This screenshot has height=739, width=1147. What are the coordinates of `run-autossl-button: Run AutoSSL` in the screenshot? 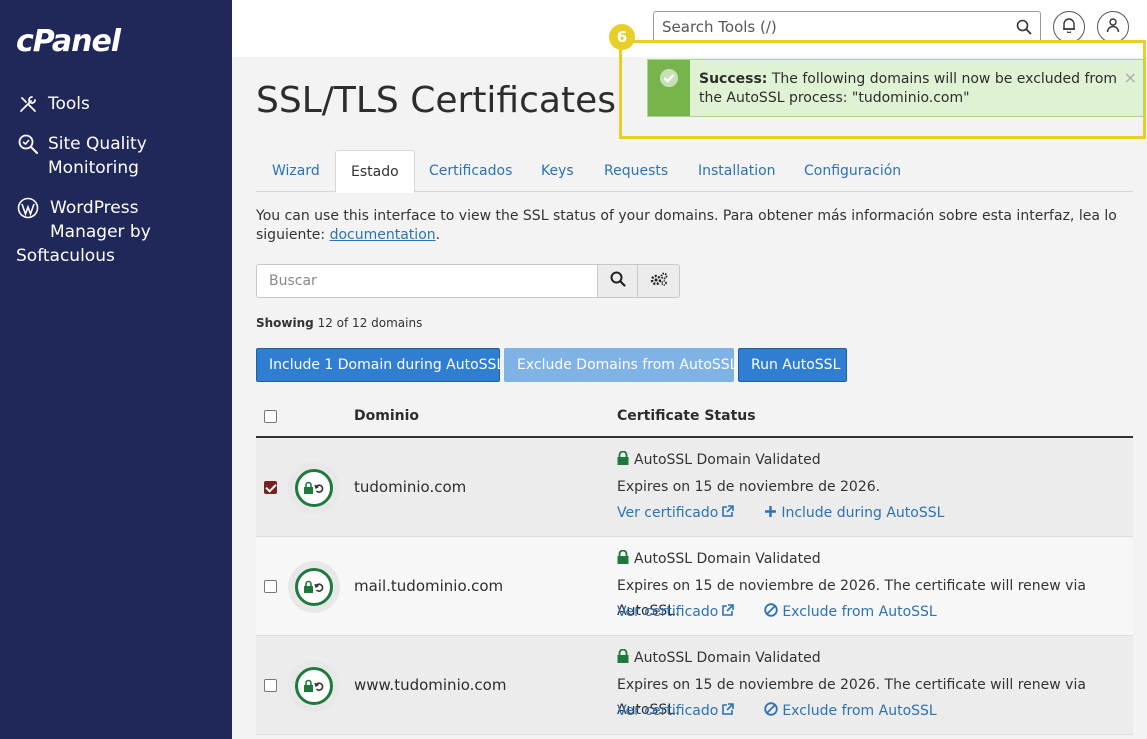 It's located at (792, 365).